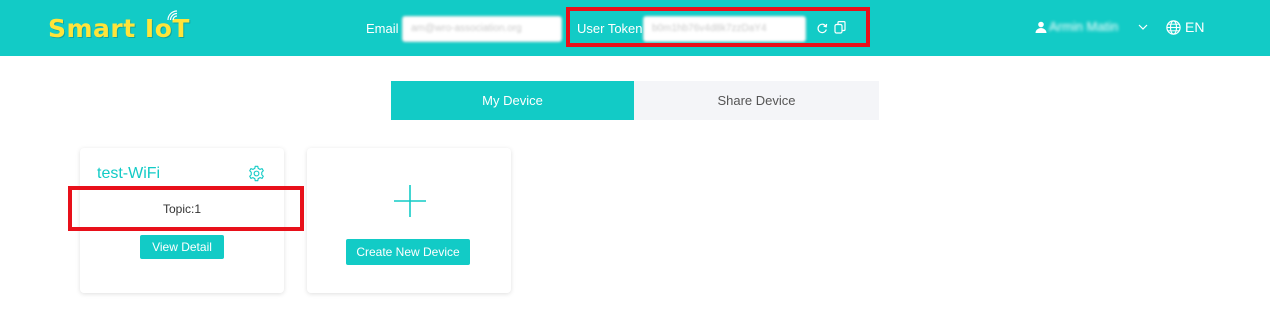 This screenshot has height=330, width=1270. Describe the element at coordinates (408, 252) in the screenshot. I see `create-new-device-button: Create New Device` at that location.